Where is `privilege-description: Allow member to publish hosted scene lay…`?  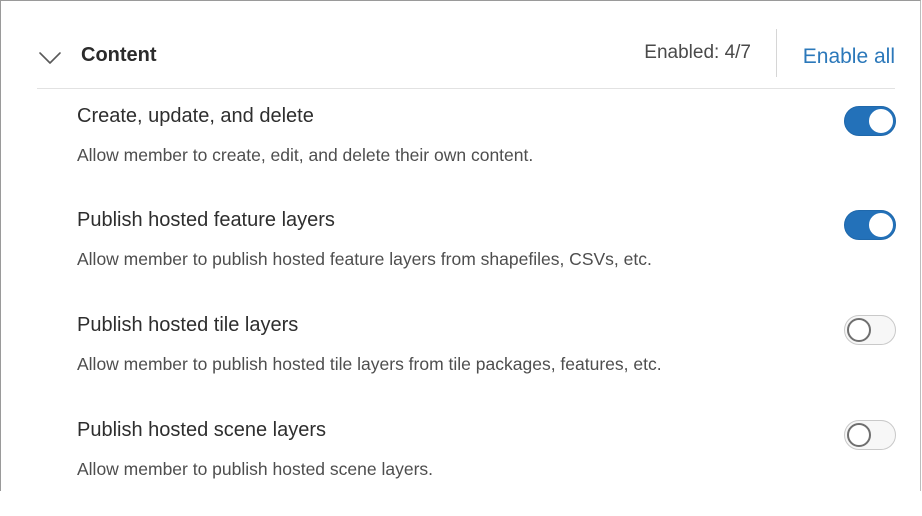
privilege-description: Allow member to publish hosted scene lay… is located at coordinates (255, 469).